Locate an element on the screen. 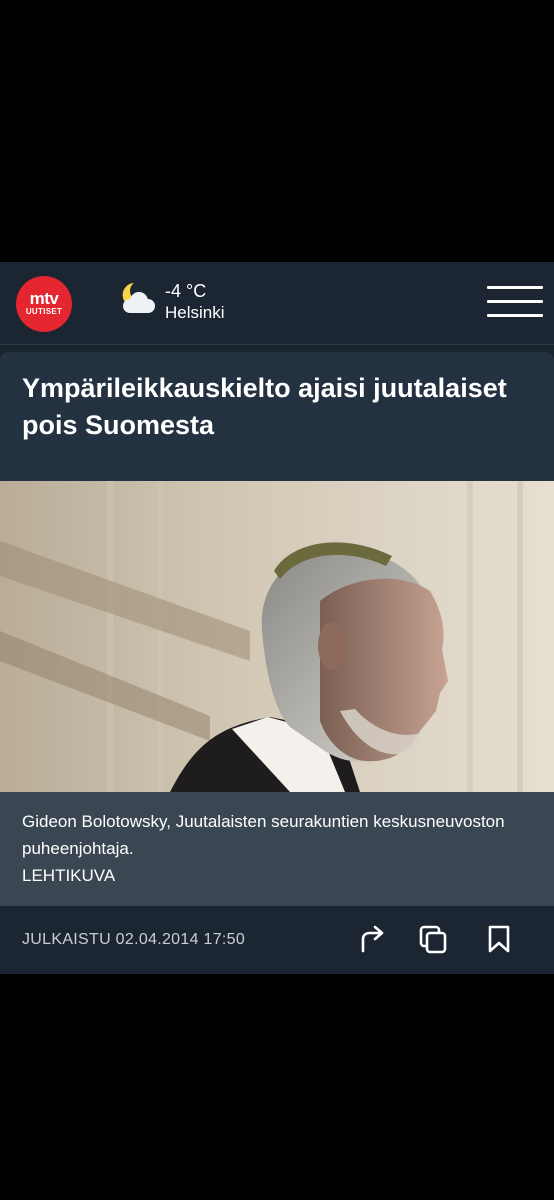 The height and width of the screenshot is (1200, 554). logo-sub-text: UUTISET is located at coordinates (44, 311).